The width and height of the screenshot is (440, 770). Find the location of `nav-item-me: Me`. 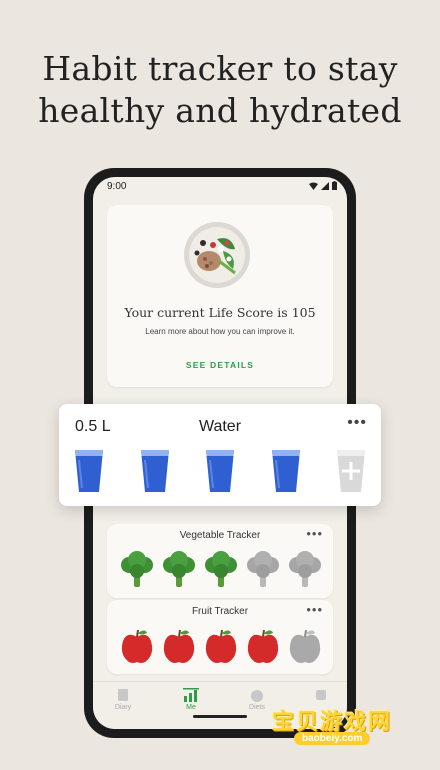

nav-item-me: Me is located at coordinates (191, 699).